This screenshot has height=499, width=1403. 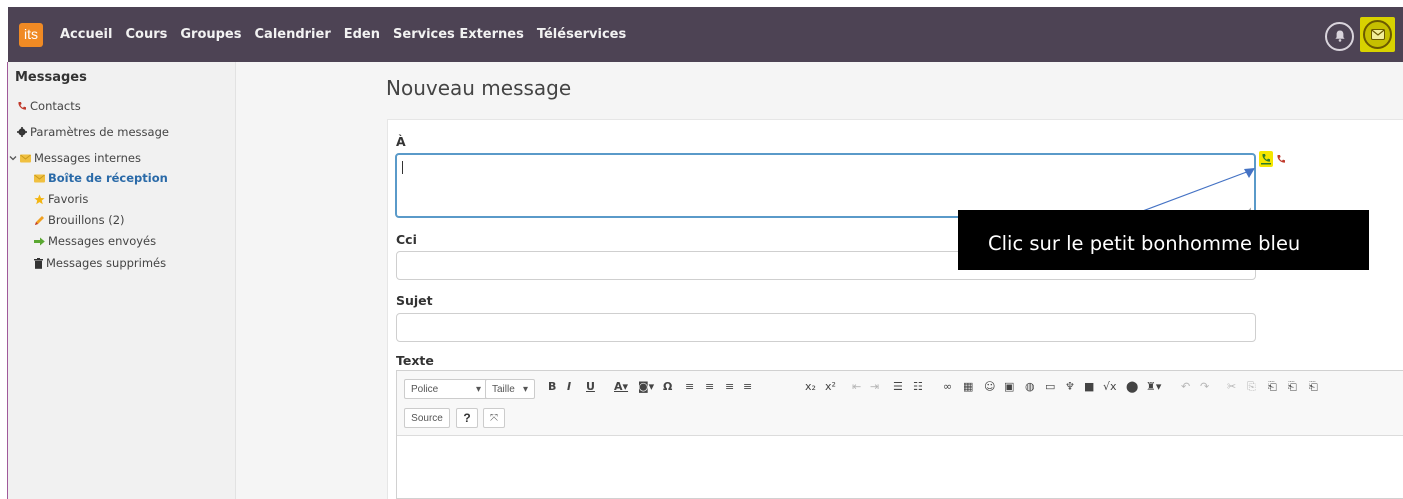 What do you see at coordinates (810, 386) in the screenshot?
I see `subscript-icon: x₂` at bounding box center [810, 386].